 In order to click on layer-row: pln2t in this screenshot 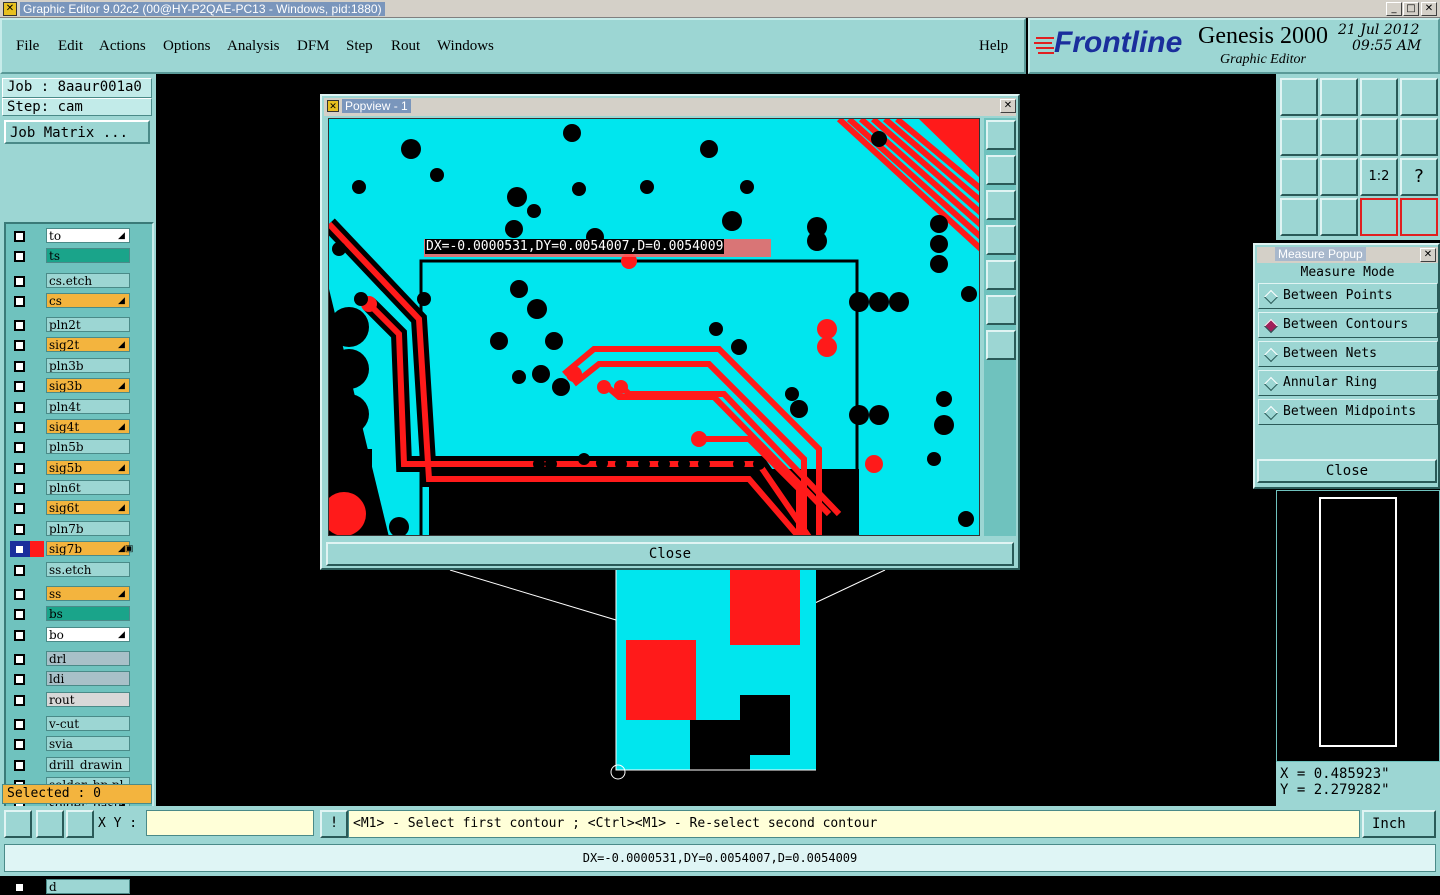, I will do `click(70, 325)`.